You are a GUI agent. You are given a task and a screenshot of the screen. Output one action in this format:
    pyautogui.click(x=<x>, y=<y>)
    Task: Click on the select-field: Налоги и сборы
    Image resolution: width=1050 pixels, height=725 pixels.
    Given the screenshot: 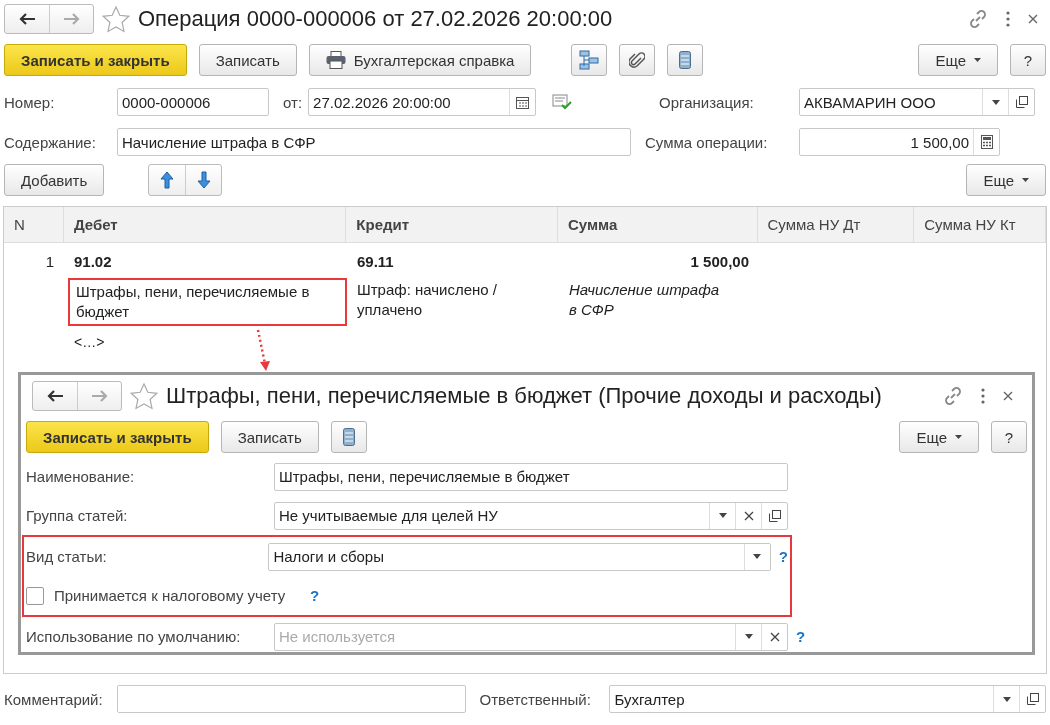 What is the action you would take?
    pyautogui.click(x=519, y=556)
    